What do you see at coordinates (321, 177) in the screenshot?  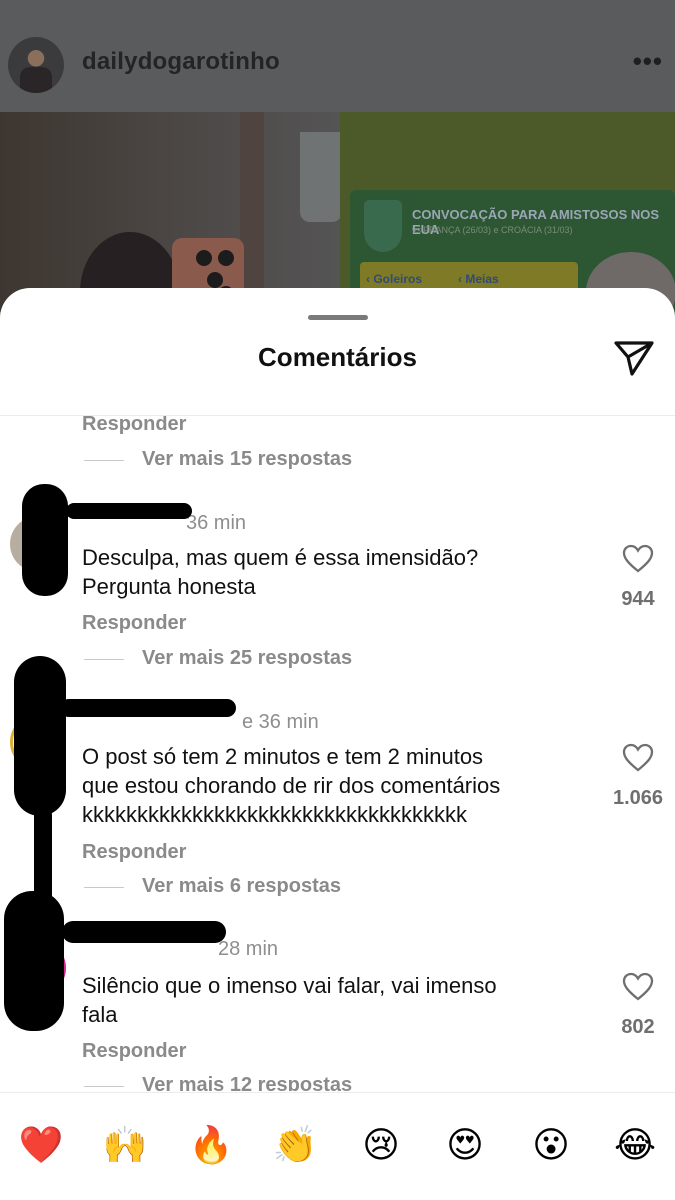 I see `wall-lamp` at bounding box center [321, 177].